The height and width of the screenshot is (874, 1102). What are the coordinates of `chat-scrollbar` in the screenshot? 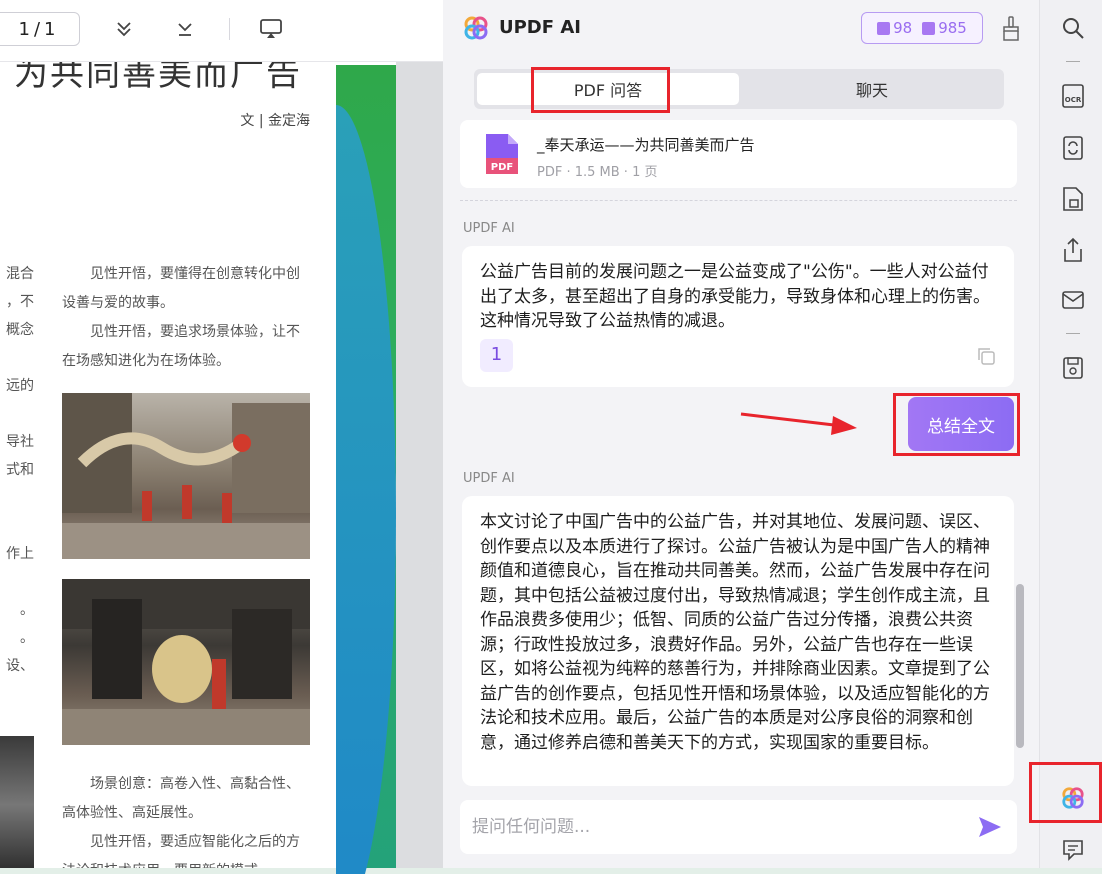 It's located at (1020, 666).